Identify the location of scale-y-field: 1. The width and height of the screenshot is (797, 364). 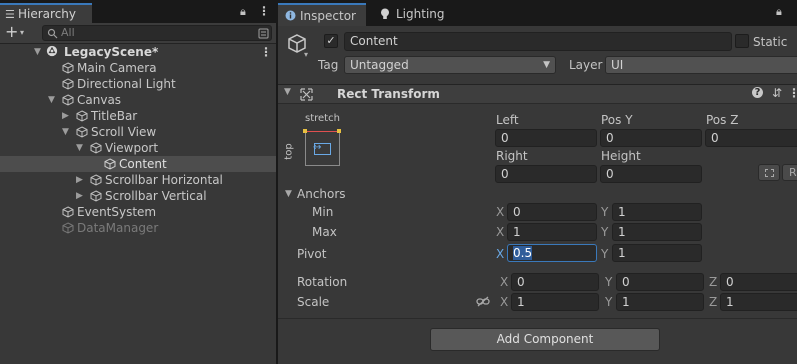
(660, 302).